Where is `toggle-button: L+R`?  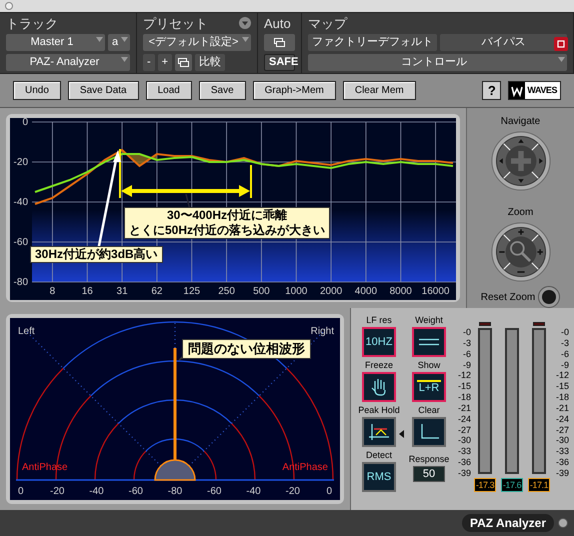 toggle-button: L+R is located at coordinates (429, 387).